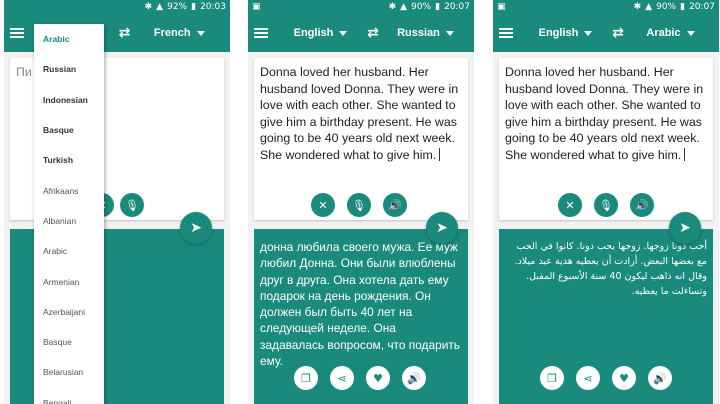  I want to click on clock: 20:03, so click(213, 7).